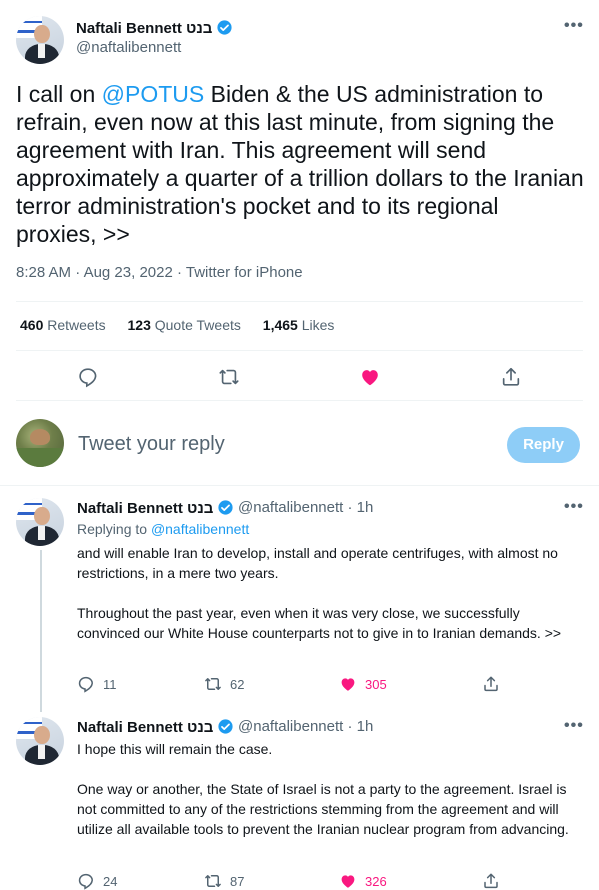 Image resolution: width=599 pixels, height=890 pixels. What do you see at coordinates (237, 881) in the screenshot?
I see `retweet-count: 87` at bounding box center [237, 881].